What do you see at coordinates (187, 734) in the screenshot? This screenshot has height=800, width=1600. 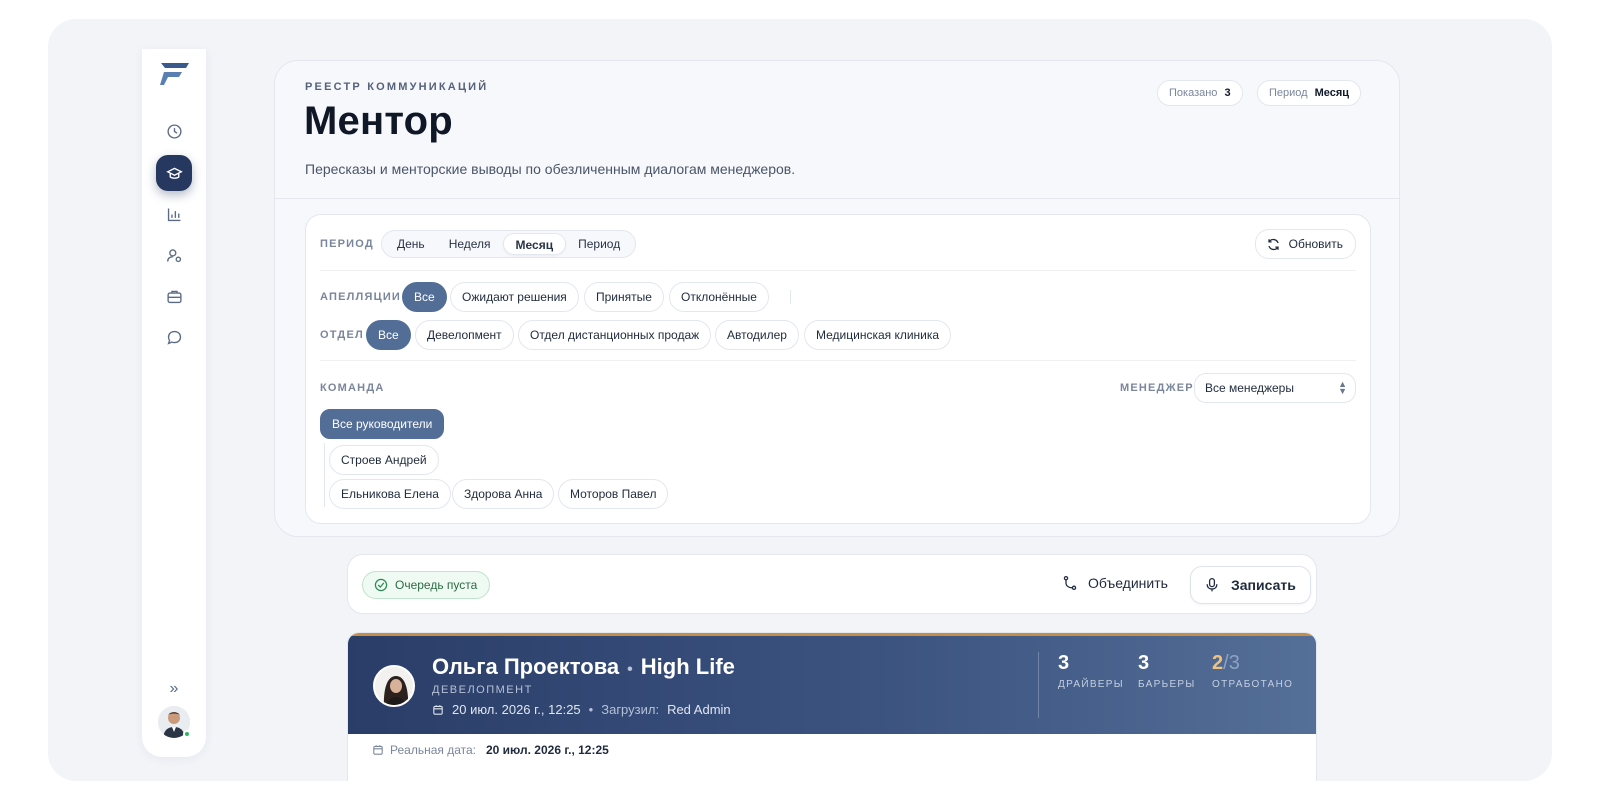 I see `online-status-dot` at bounding box center [187, 734].